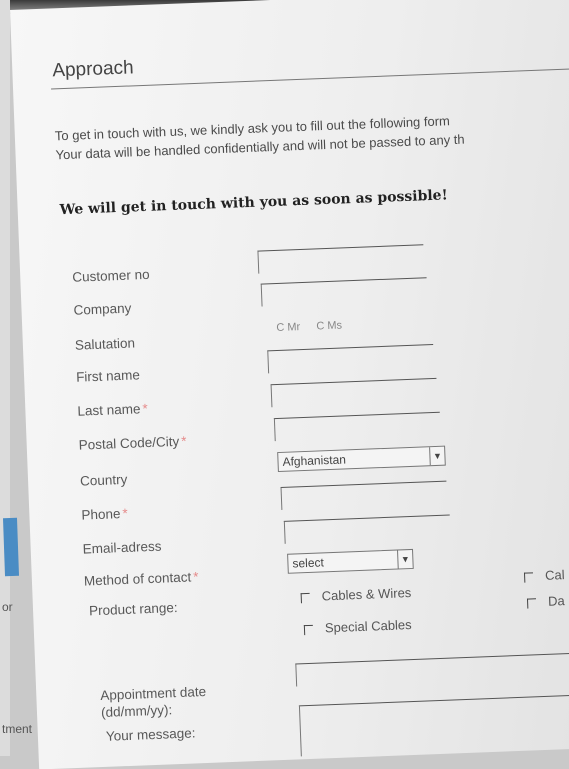 The height and width of the screenshot is (769, 569). What do you see at coordinates (545, 601) in the screenshot?
I see `checkbox-right-2: Da` at bounding box center [545, 601].